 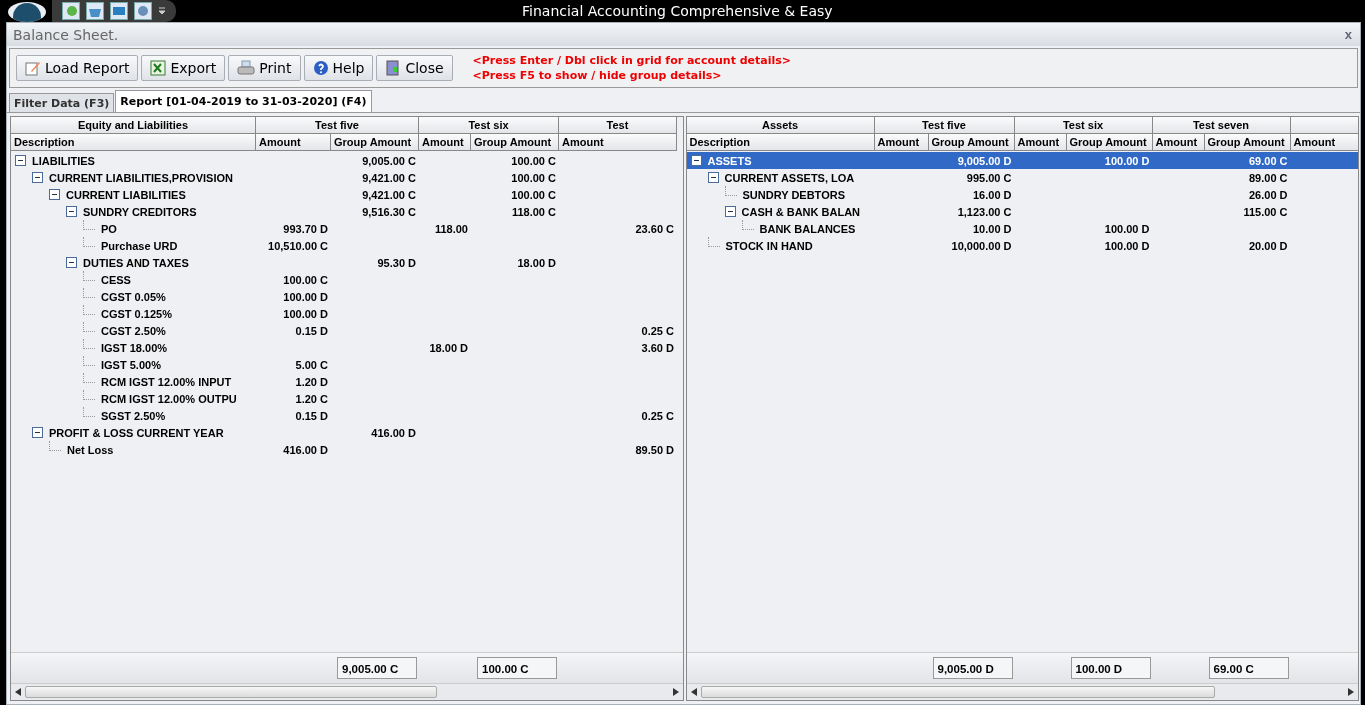 What do you see at coordinates (1248, 668) in the screenshot?
I see `total-field: 69.00 C` at bounding box center [1248, 668].